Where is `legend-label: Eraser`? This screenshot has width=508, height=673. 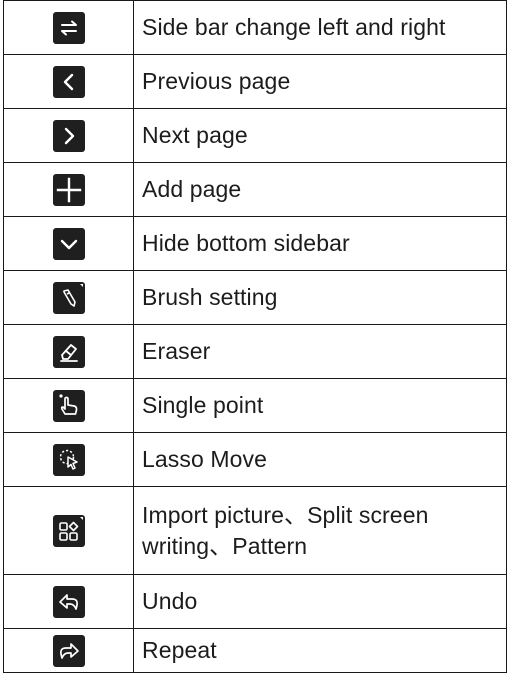 legend-label: Eraser is located at coordinates (320, 351).